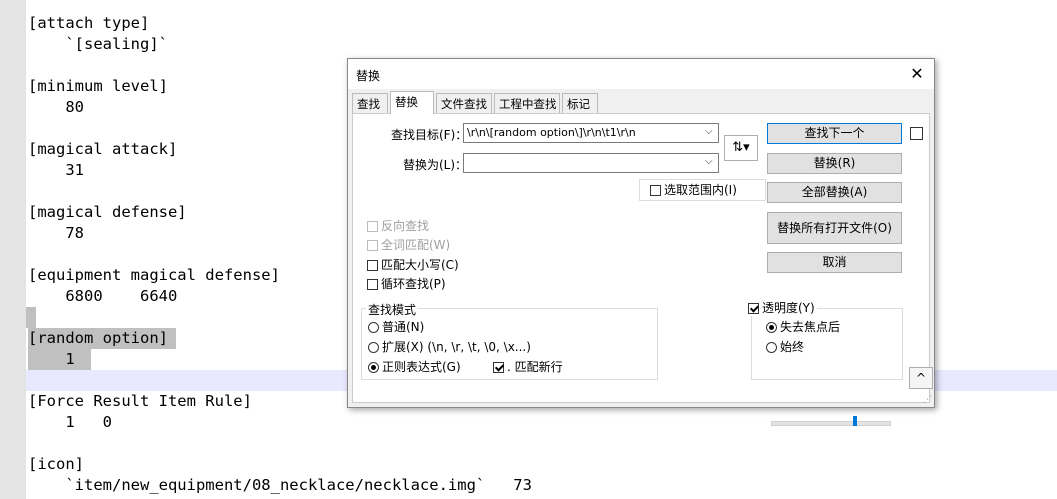  Describe the element at coordinates (98, 44) in the screenshot. I see `editor-line: `[sealing]`` at that location.